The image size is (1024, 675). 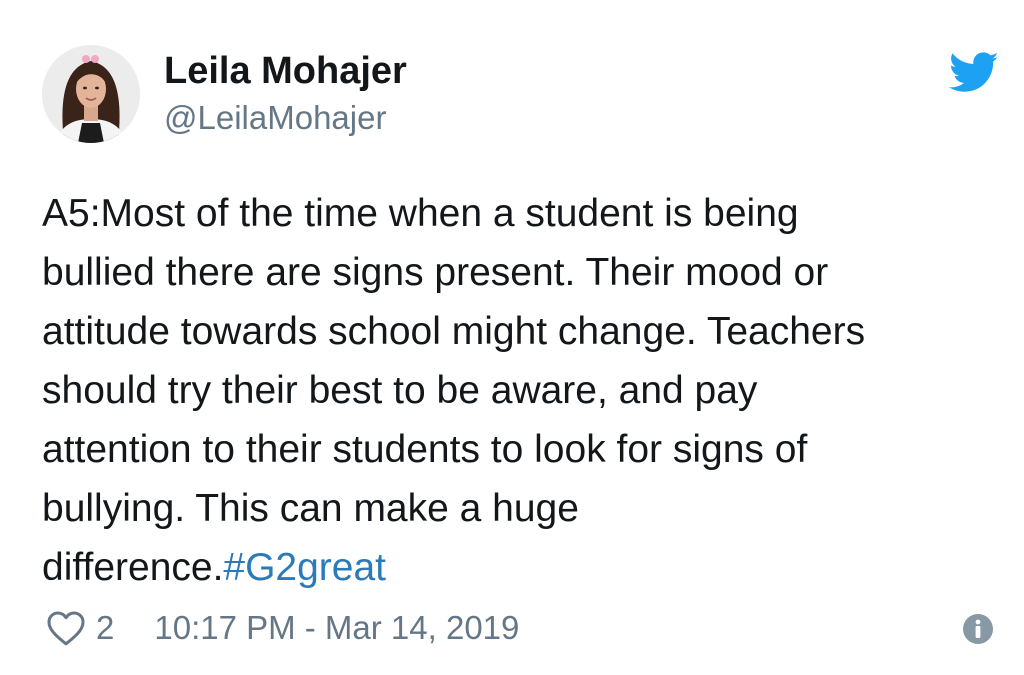 I want to click on tweet-text-last-words: difference., so click(x=133, y=567).